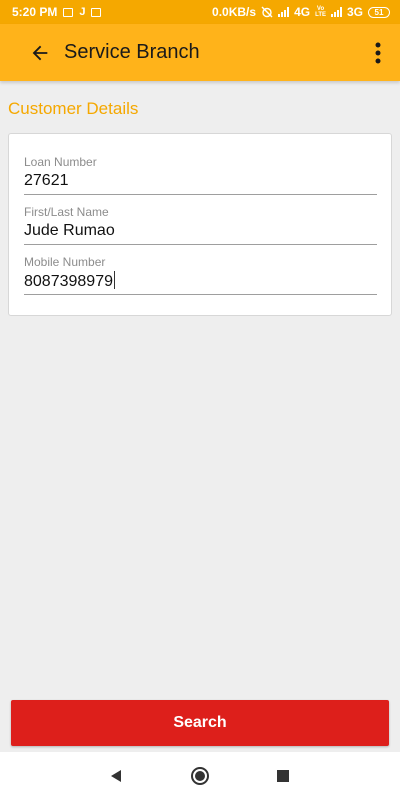 This screenshot has height=800, width=400. I want to click on mobile-number-field: Mobile Number 8087398979, so click(200, 275).